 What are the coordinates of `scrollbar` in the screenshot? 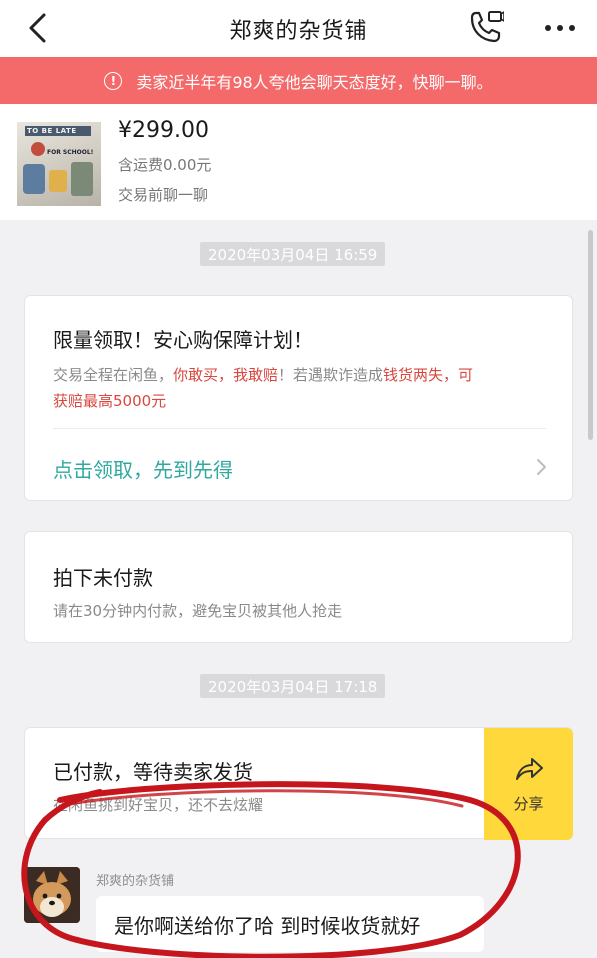 It's located at (590, 335).